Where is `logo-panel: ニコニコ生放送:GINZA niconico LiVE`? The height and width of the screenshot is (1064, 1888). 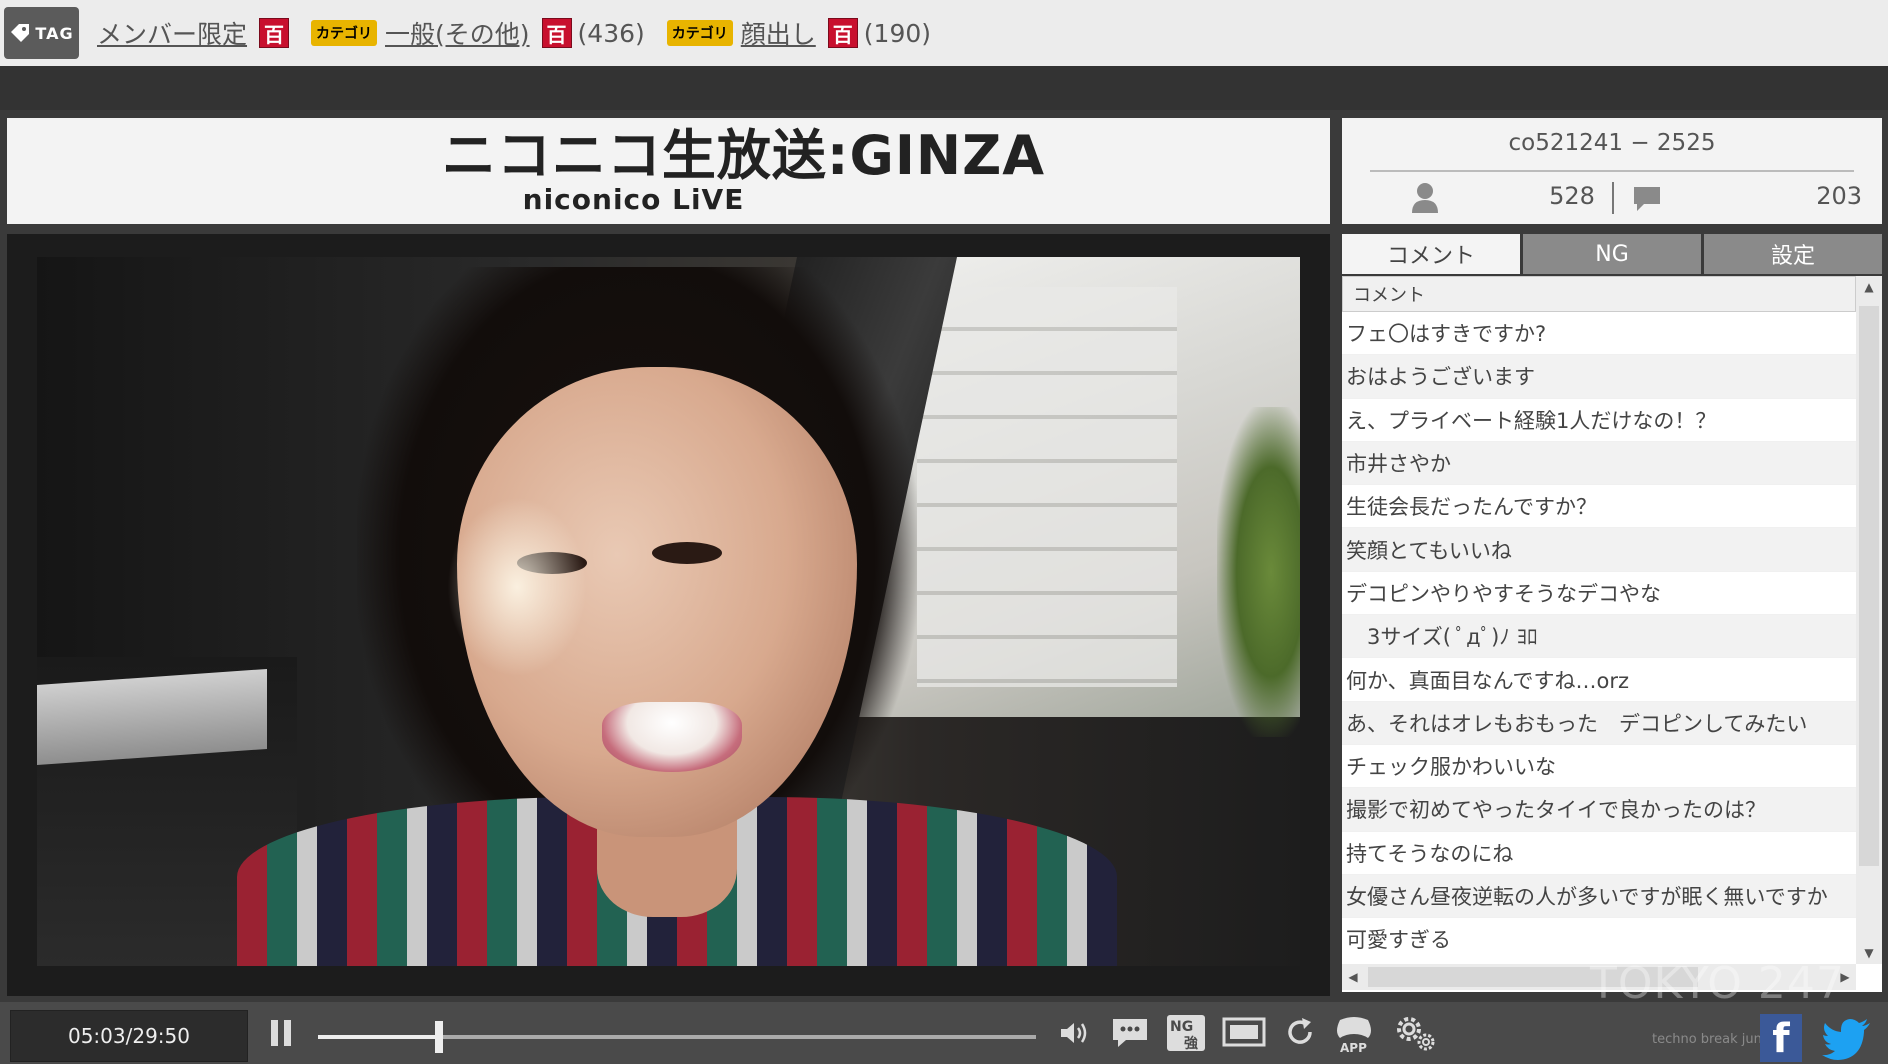 logo-panel: ニコニコ生放送:GINZA niconico LiVE is located at coordinates (668, 171).